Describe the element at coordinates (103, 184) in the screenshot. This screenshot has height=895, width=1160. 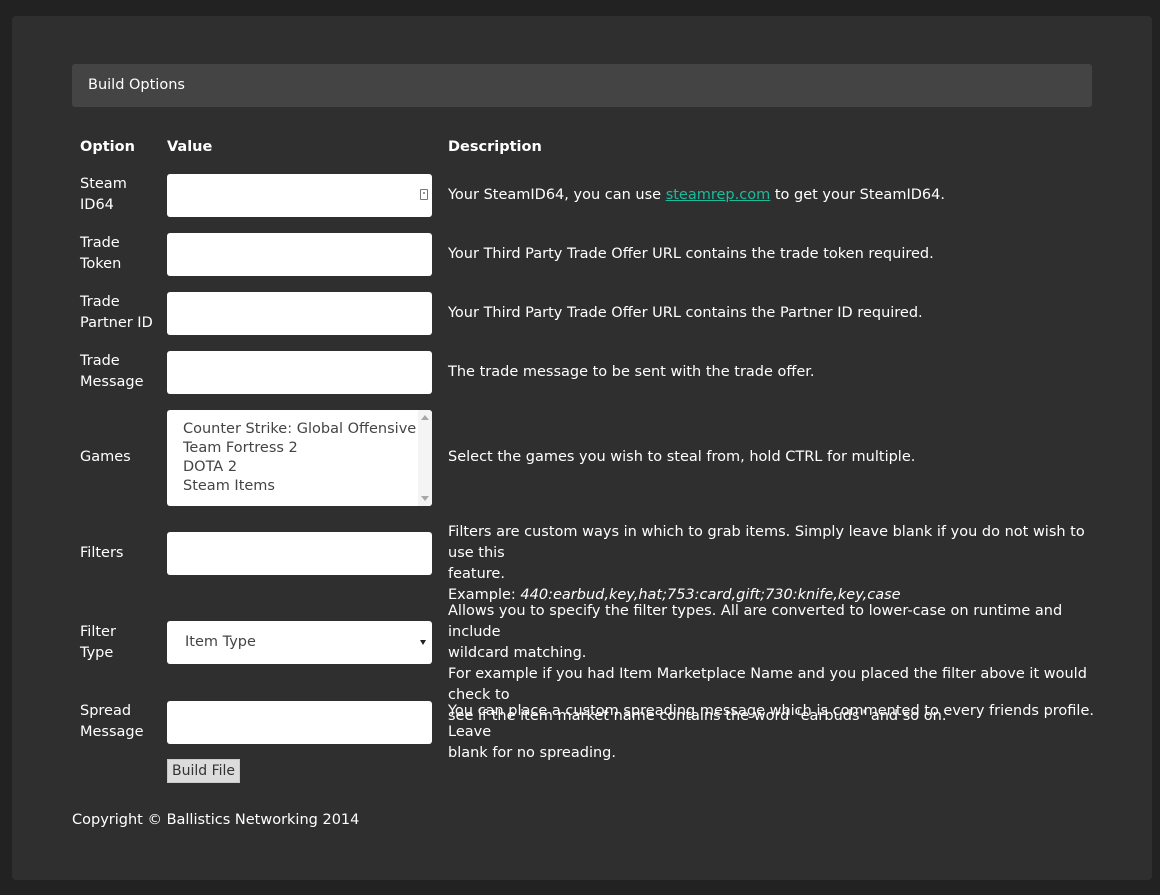
I see `label-line: Steam` at that location.